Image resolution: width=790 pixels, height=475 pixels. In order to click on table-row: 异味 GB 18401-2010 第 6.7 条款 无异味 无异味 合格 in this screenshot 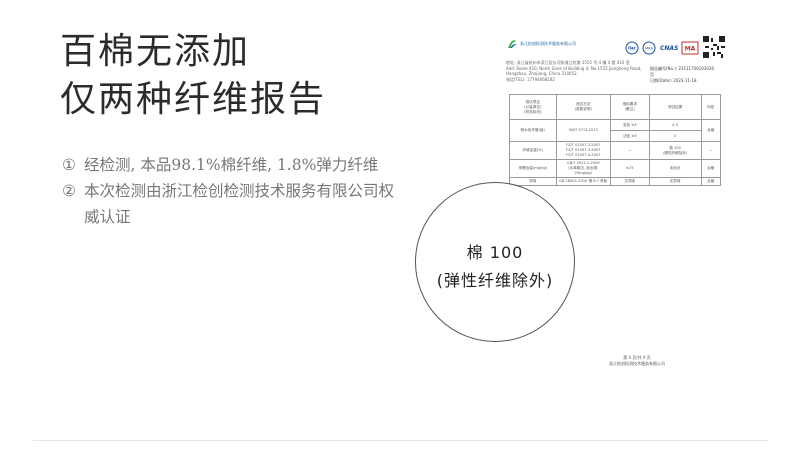, I will do `click(615, 181)`.